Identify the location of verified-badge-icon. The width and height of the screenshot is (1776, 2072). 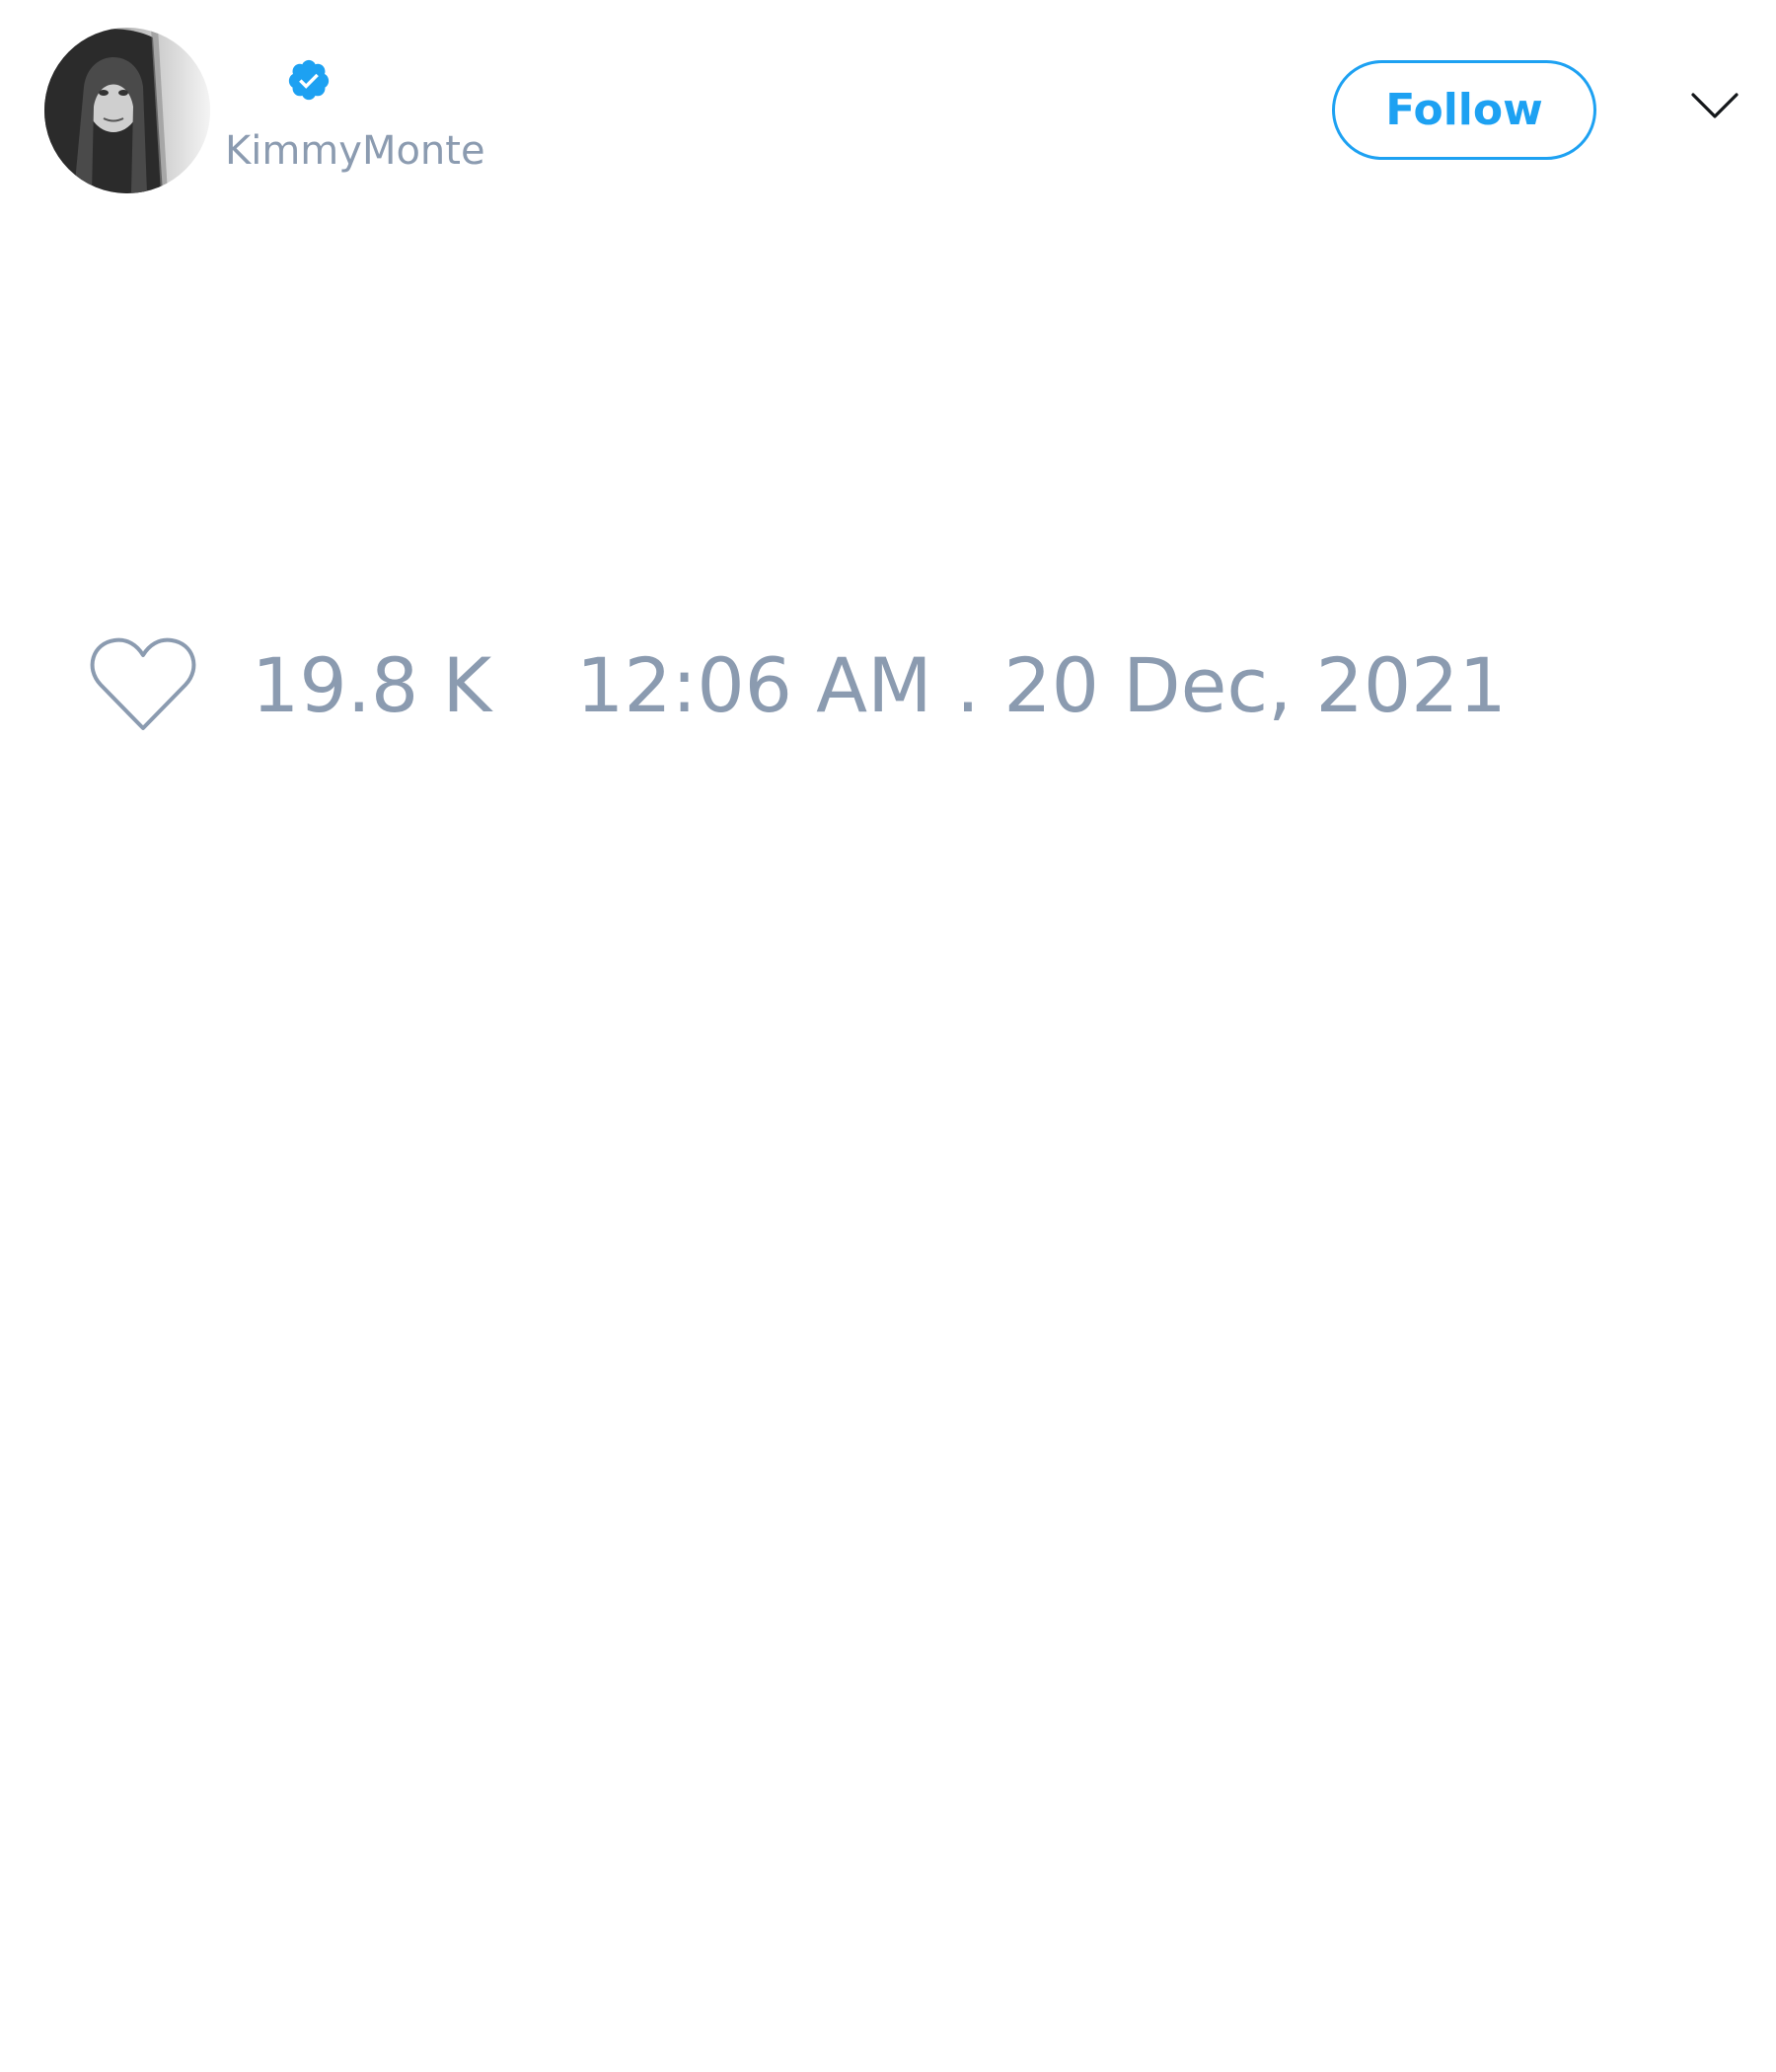
(309, 80).